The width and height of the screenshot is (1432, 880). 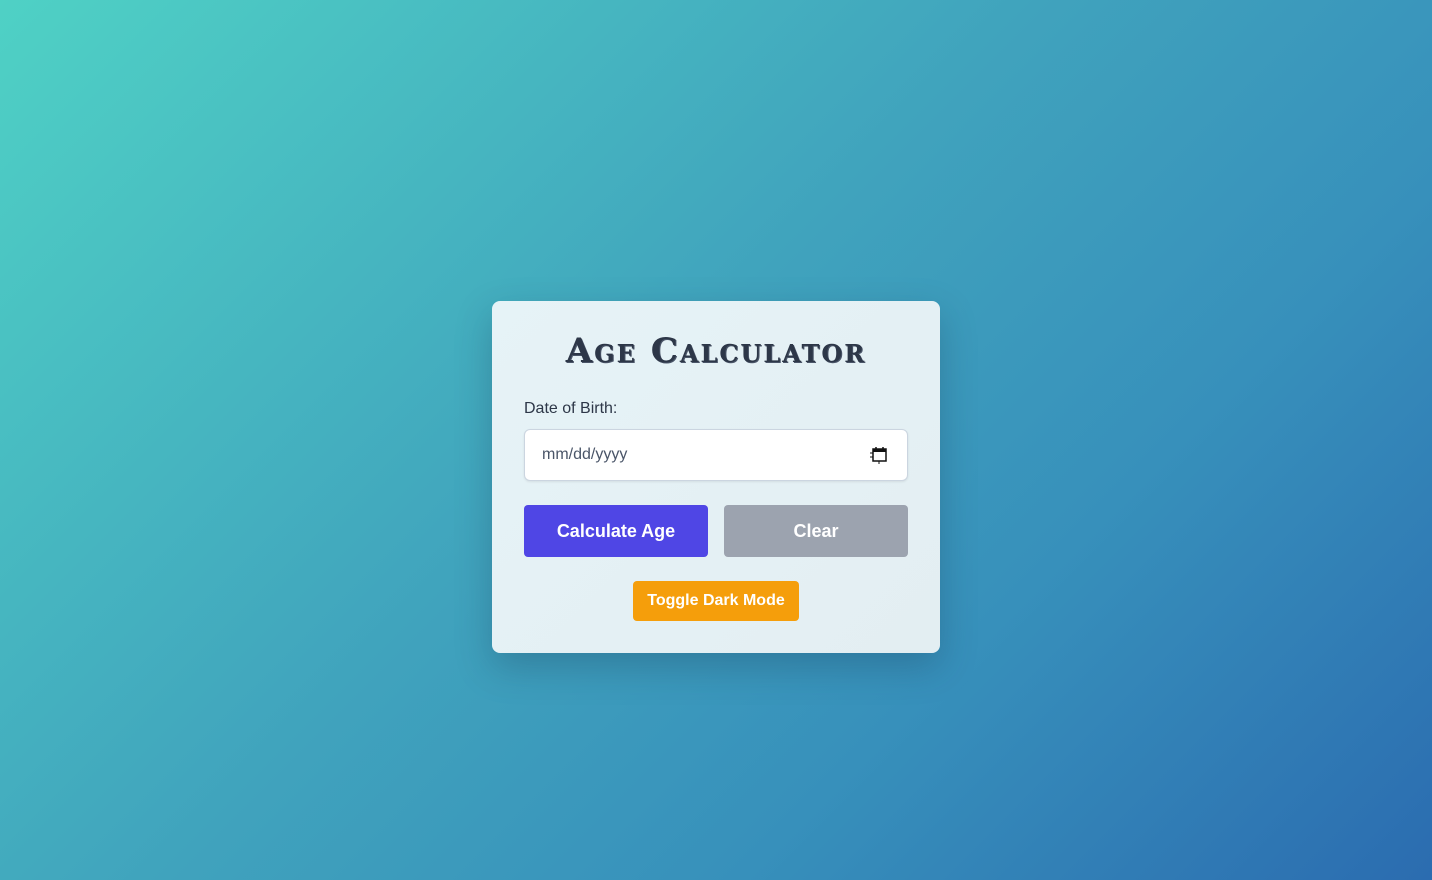 What do you see at coordinates (716, 351) in the screenshot?
I see `page-title: Age Calculator` at bounding box center [716, 351].